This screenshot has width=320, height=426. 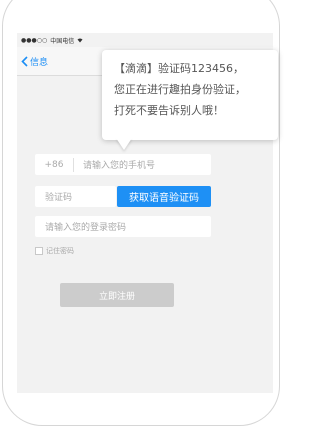 I want to click on bubble-tail, so click(x=124, y=144).